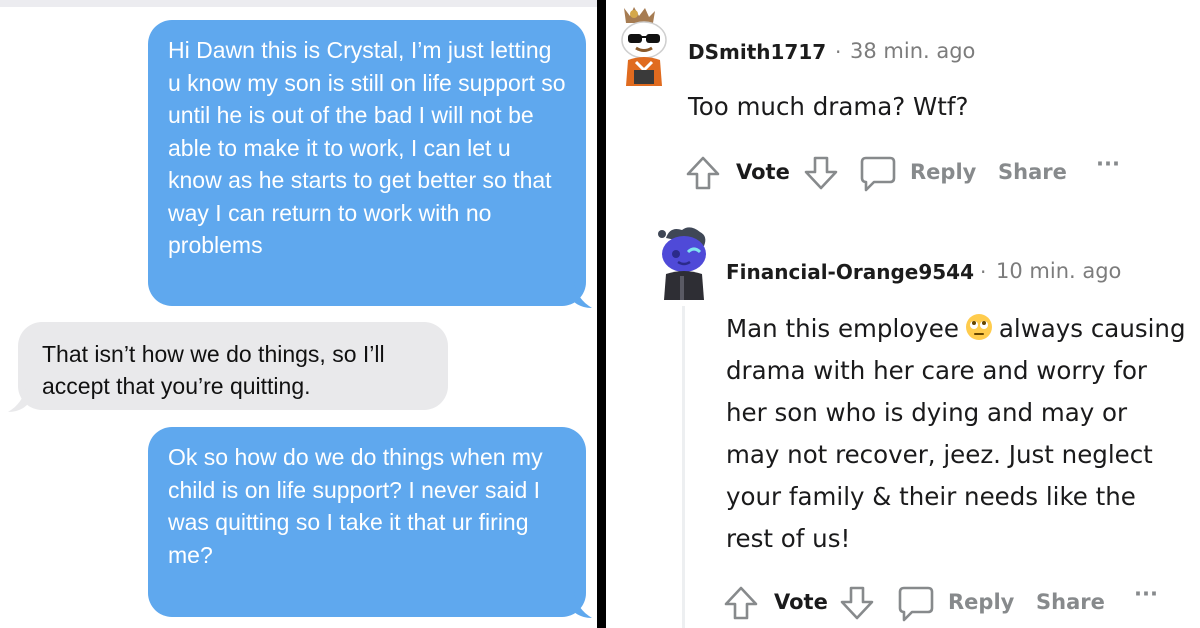 The height and width of the screenshot is (628, 1200). I want to click on comment-text: Too much drama? Wtf?, so click(828, 106).